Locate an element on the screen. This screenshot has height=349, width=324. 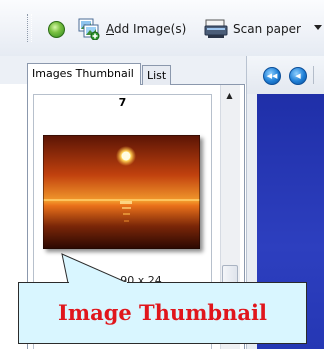
toolbar-grip is located at coordinates (29, 28).